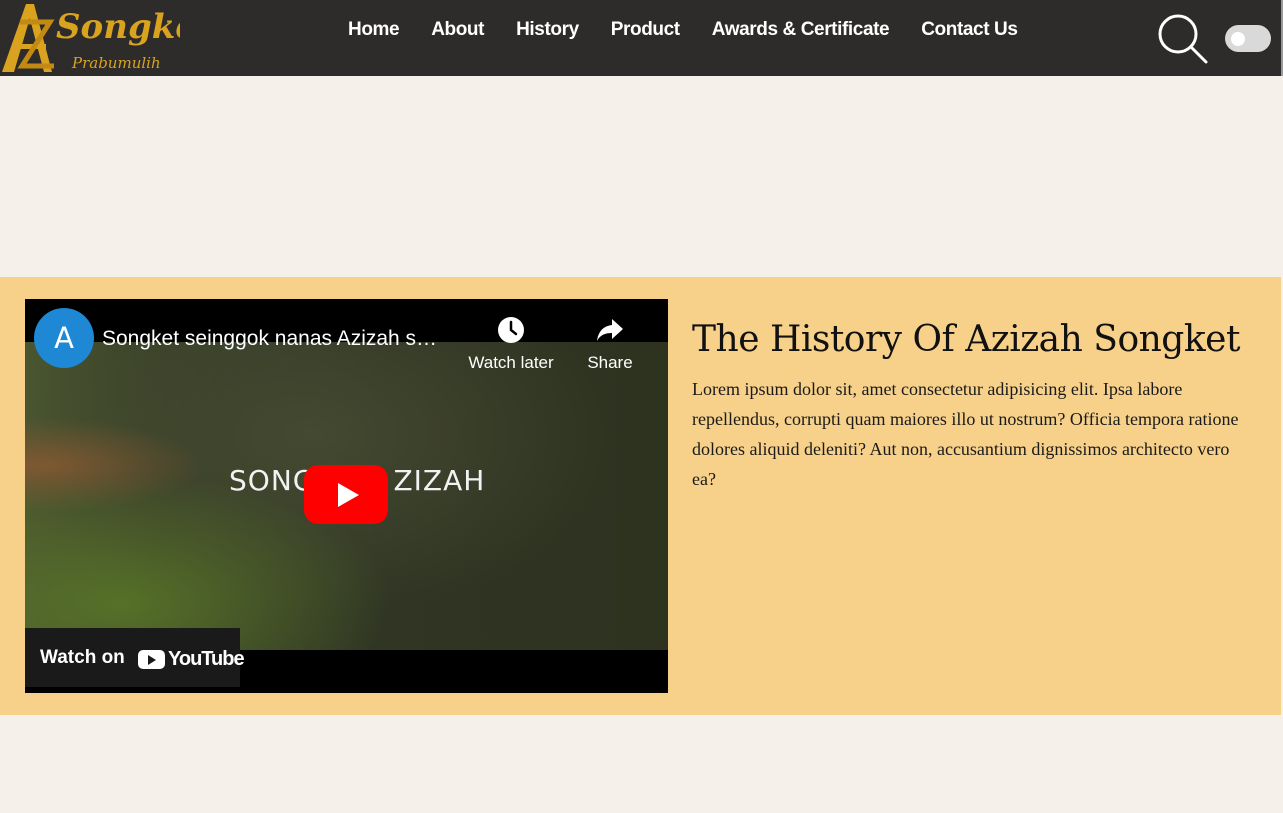 The width and height of the screenshot is (1283, 813). What do you see at coordinates (610, 362) in the screenshot?
I see `share-label: Share` at bounding box center [610, 362].